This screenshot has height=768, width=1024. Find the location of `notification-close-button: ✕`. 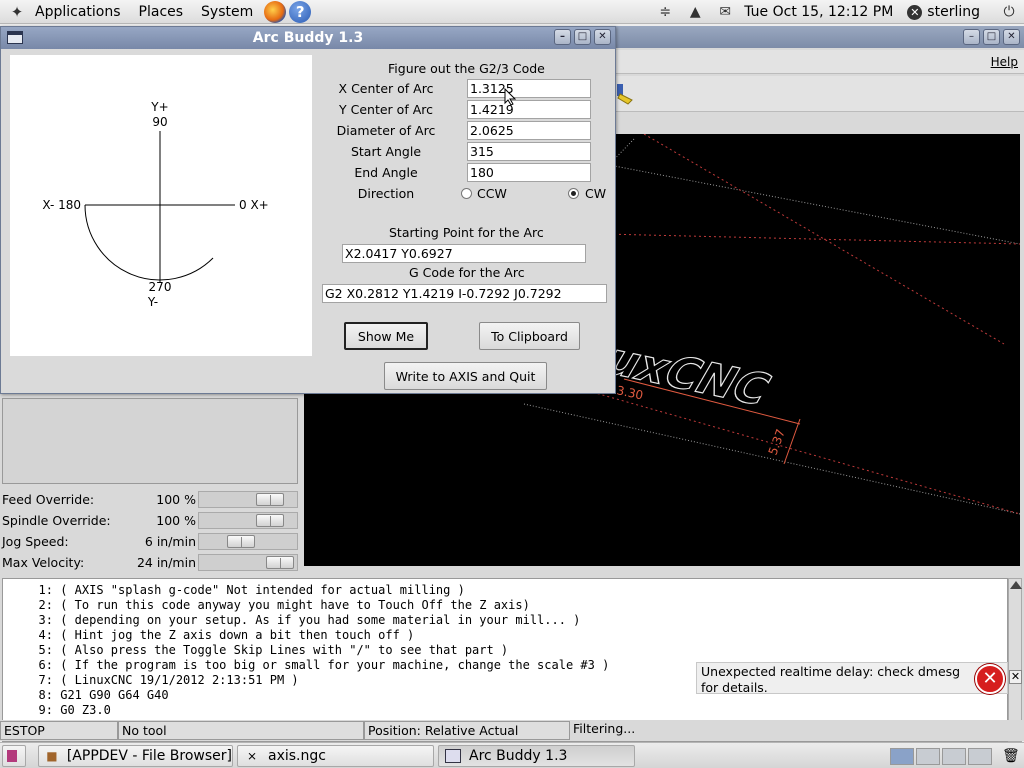

notification-close-button: ✕ is located at coordinates (1015, 677).